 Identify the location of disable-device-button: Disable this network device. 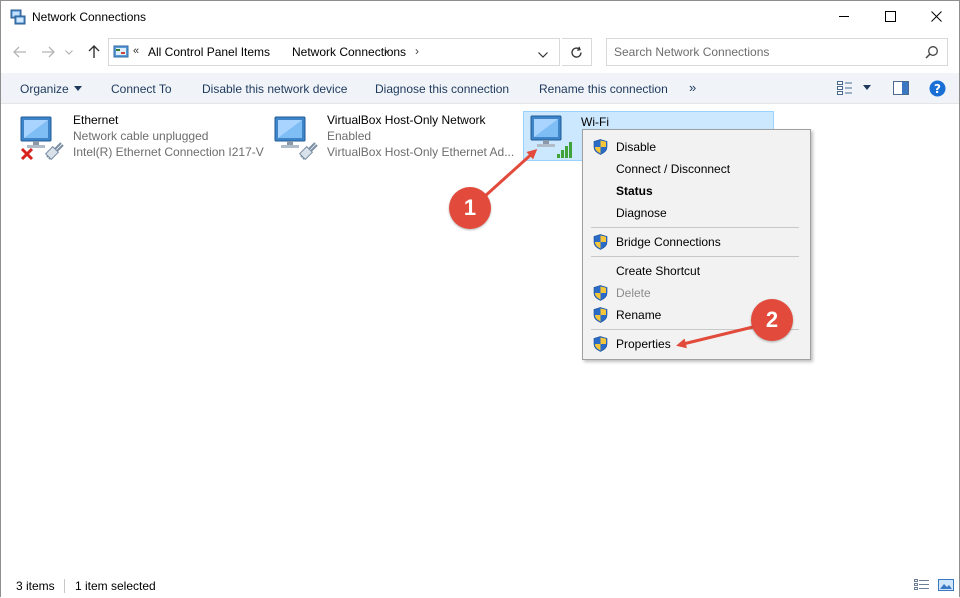
(274, 89).